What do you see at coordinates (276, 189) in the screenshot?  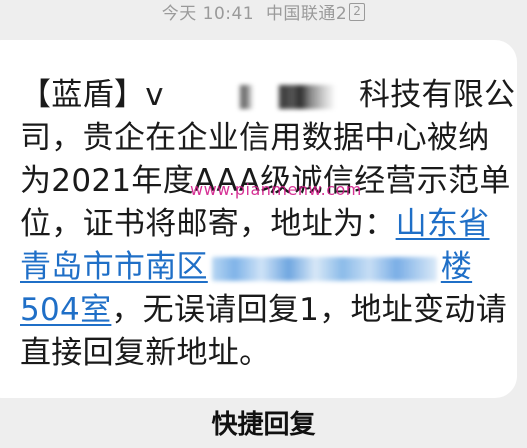 I see `watermark: www.pianmenw.com` at bounding box center [276, 189].